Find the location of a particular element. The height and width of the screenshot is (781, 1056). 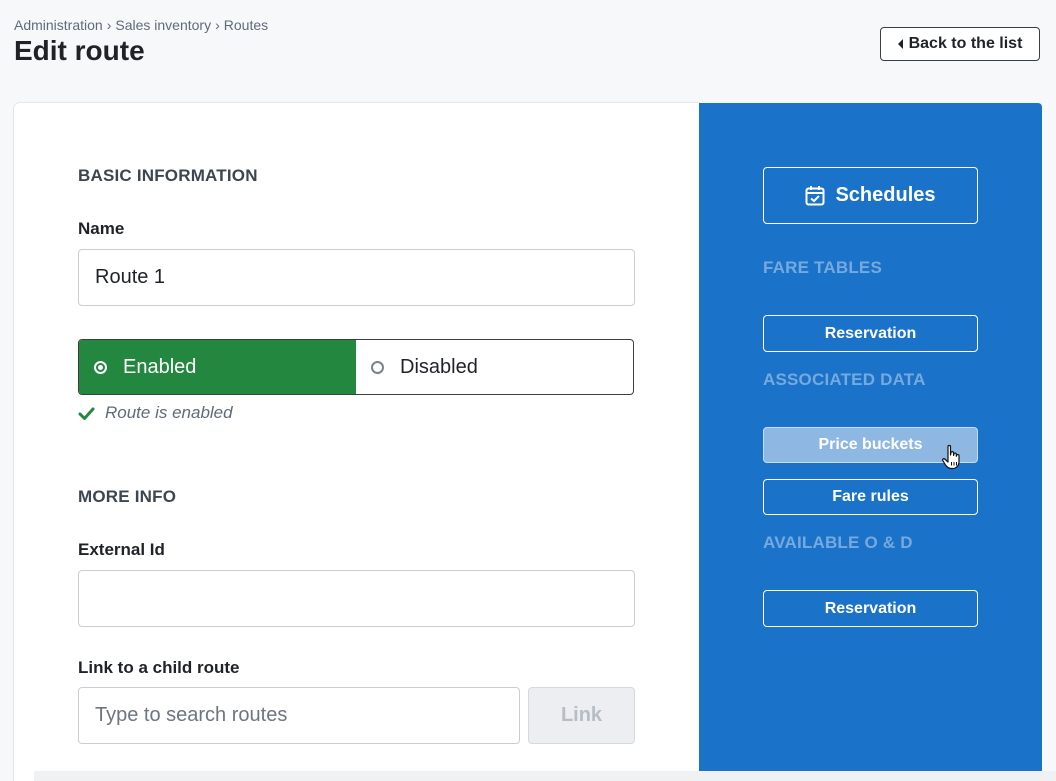

external-id-label: External Id is located at coordinates (121, 549).